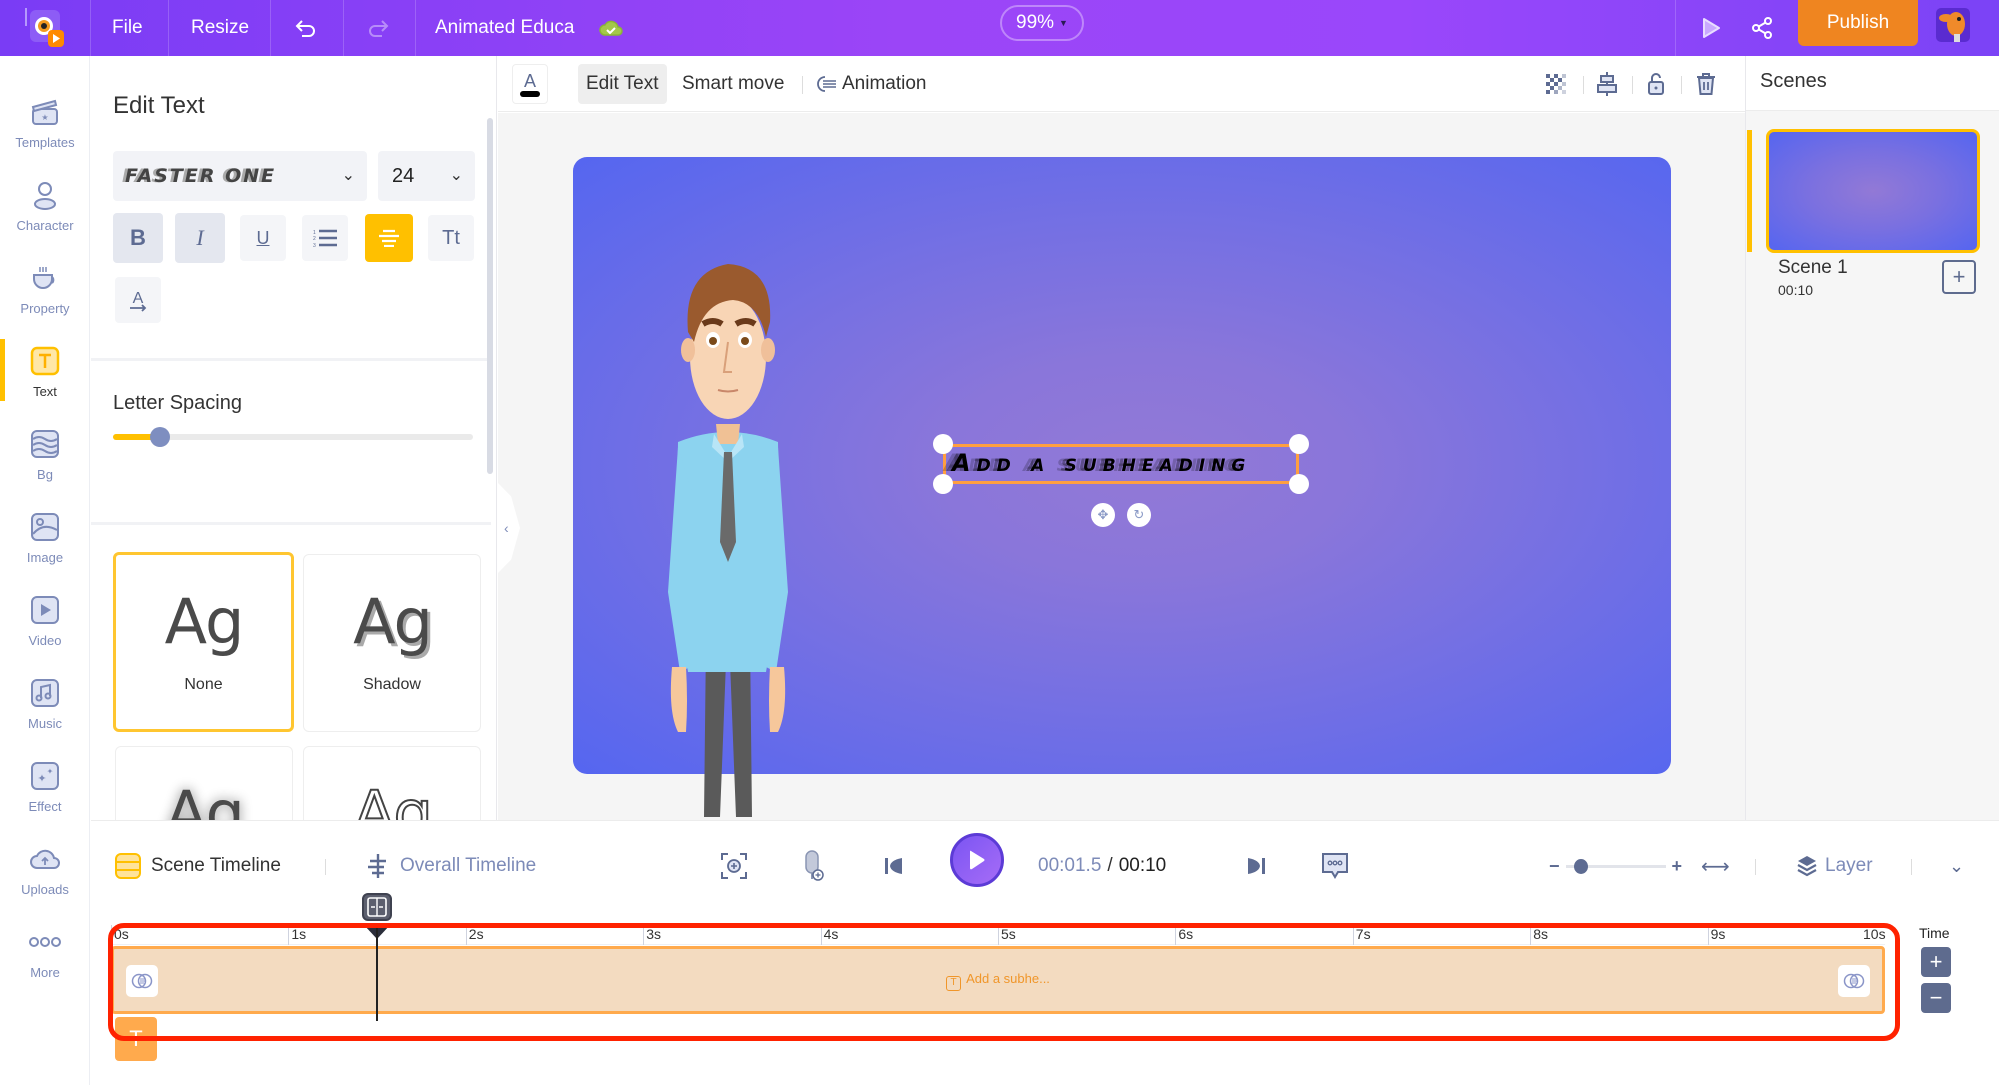 The width and height of the screenshot is (1999, 1085). What do you see at coordinates (829, 935) in the screenshot?
I see `ruler-tick: 4s` at bounding box center [829, 935].